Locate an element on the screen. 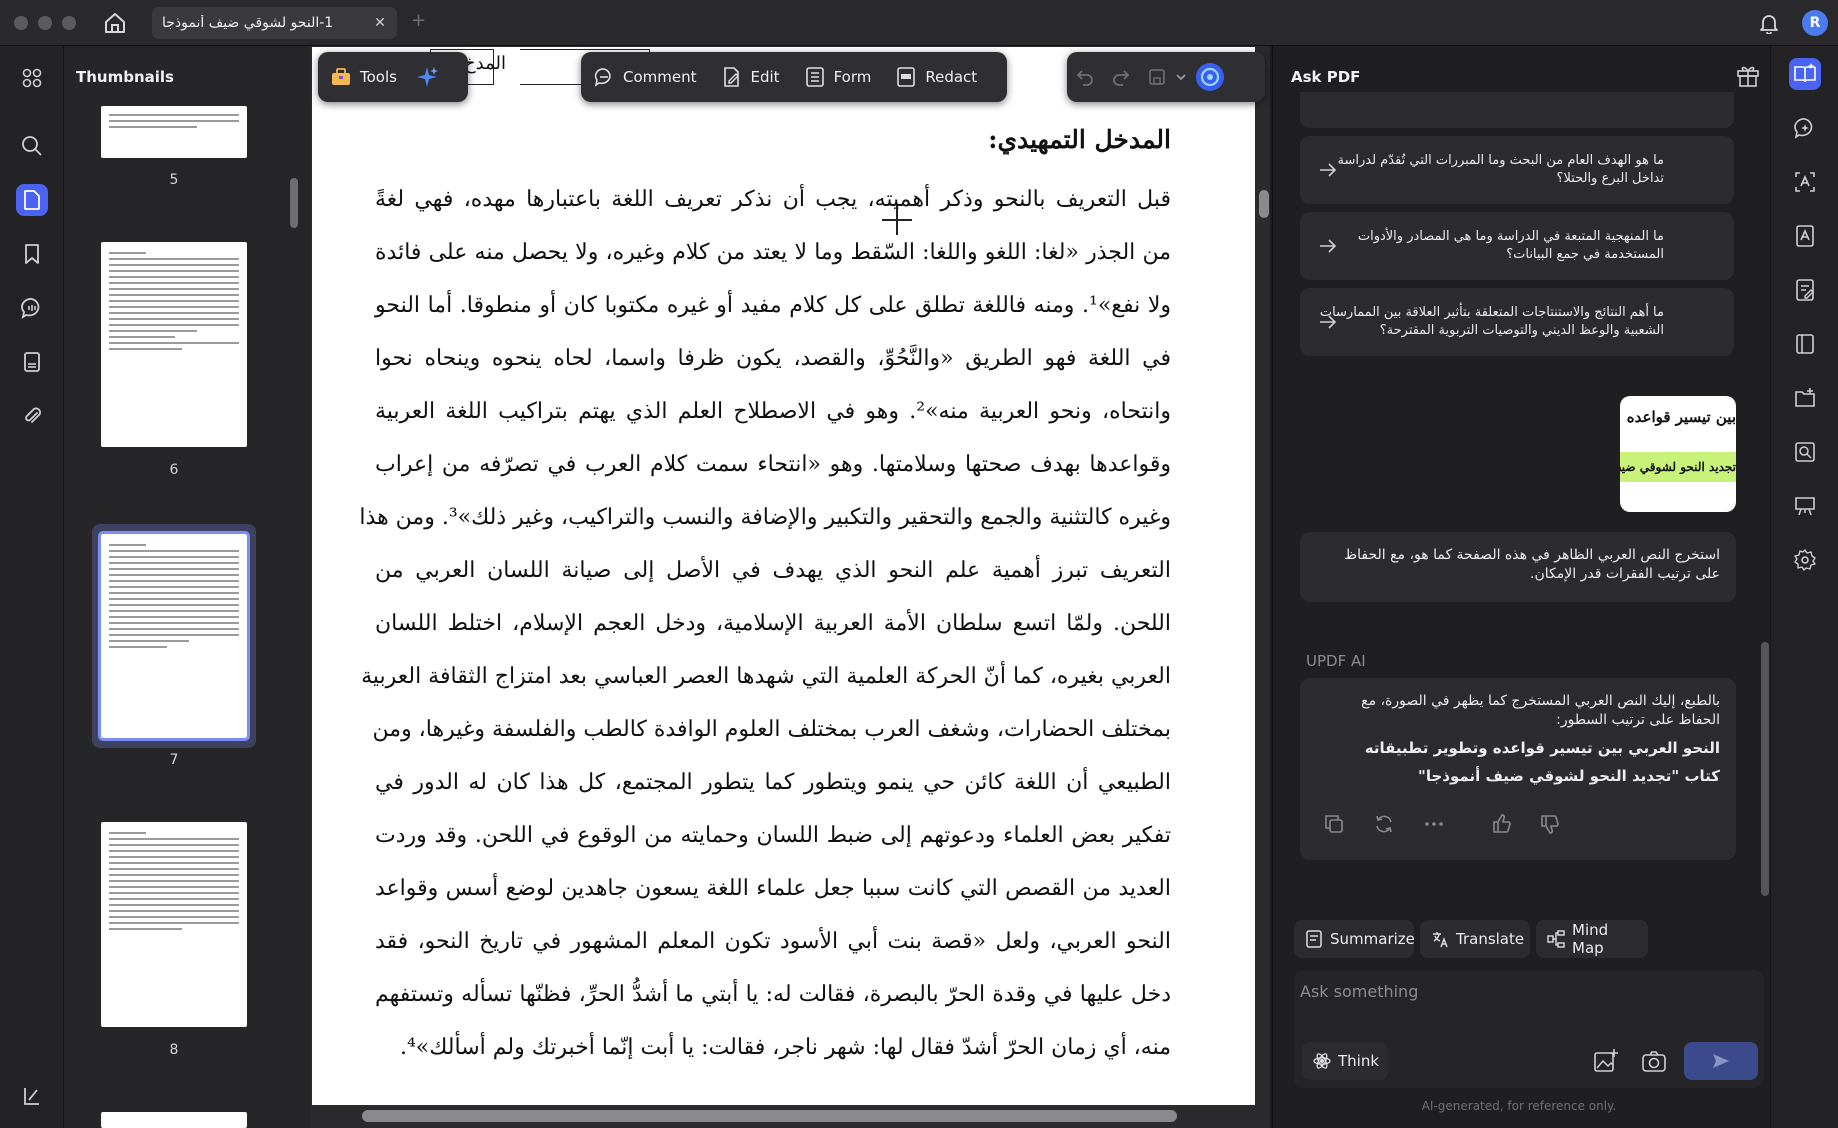  edit-document-icon is located at coordinates (1805, 290).